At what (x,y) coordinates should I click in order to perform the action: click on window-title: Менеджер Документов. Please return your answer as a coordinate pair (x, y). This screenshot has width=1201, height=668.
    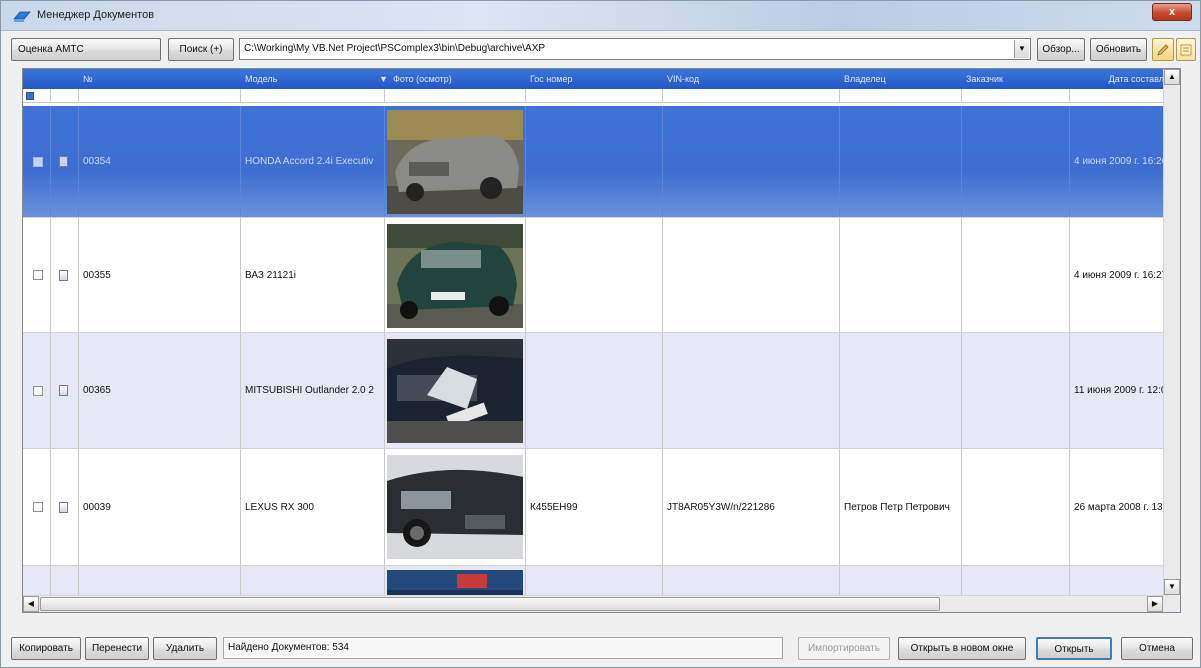
    Looking at the image, I should click on (96, 15).